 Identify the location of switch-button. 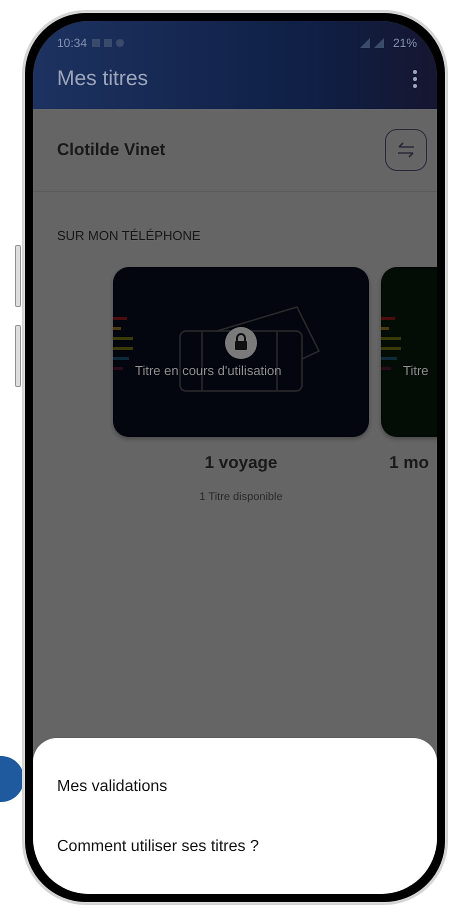
(406, 150).